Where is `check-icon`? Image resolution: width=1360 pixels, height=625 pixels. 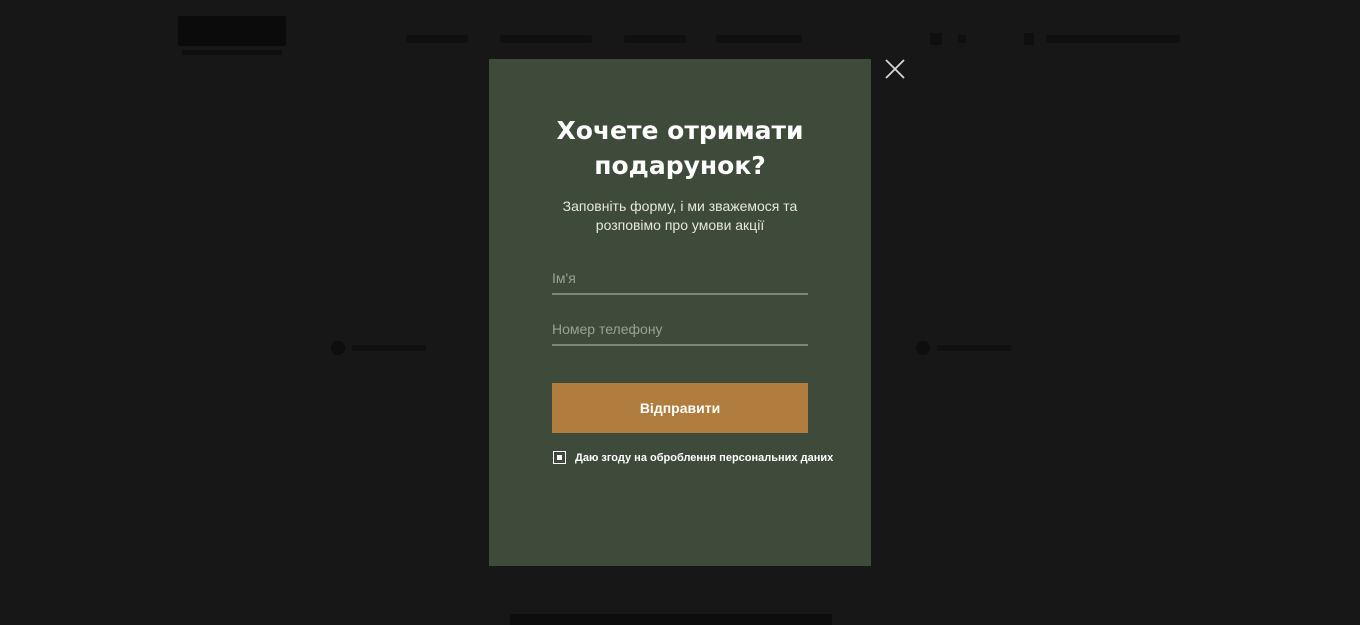 check-icon is located at coordinates (559, 457).